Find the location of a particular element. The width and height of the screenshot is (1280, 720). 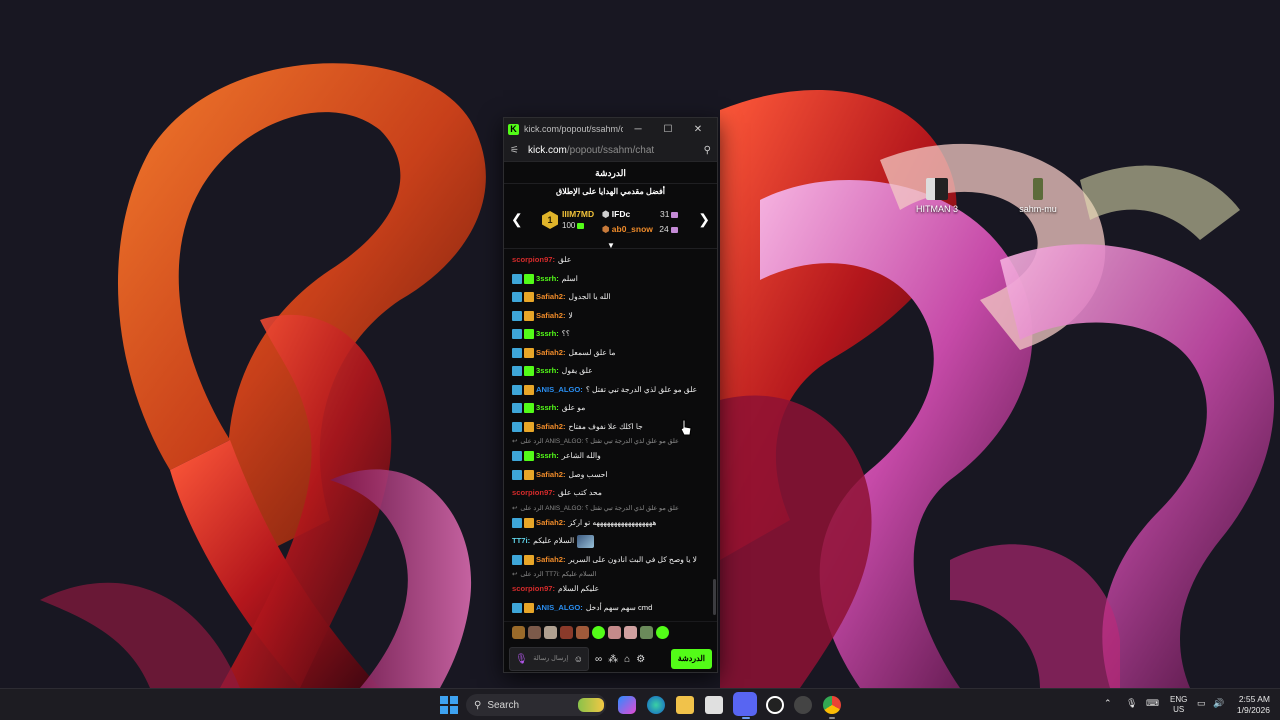

chat-message: 3ssrh: والله الشاعر is located at coordinates (611, 456).